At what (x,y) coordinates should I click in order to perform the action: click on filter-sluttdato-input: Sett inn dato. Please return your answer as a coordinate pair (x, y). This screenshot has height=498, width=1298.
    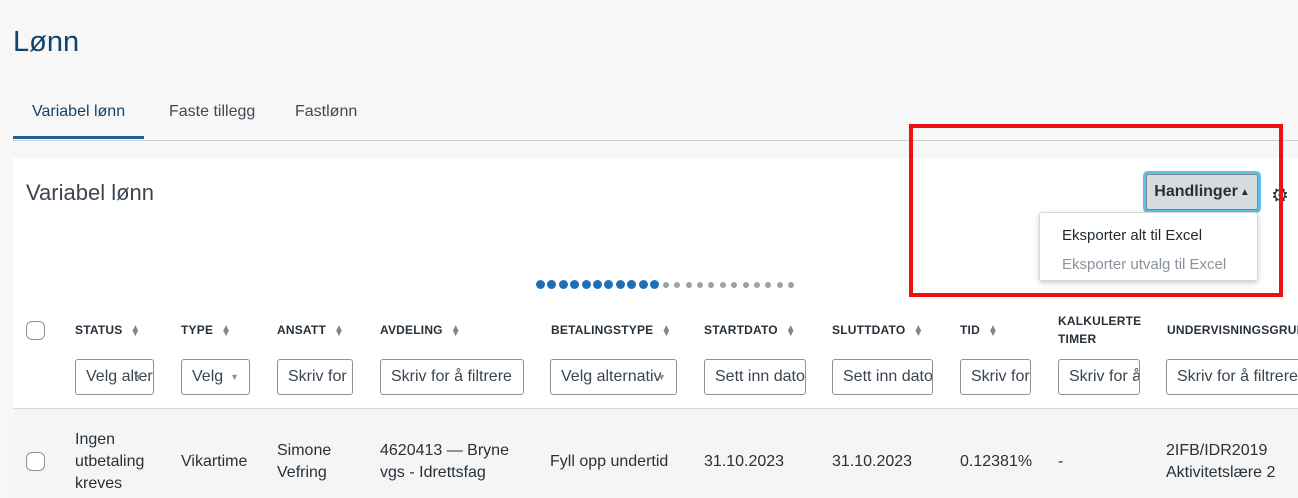
    Looking at the image, I should click on (882, 377).